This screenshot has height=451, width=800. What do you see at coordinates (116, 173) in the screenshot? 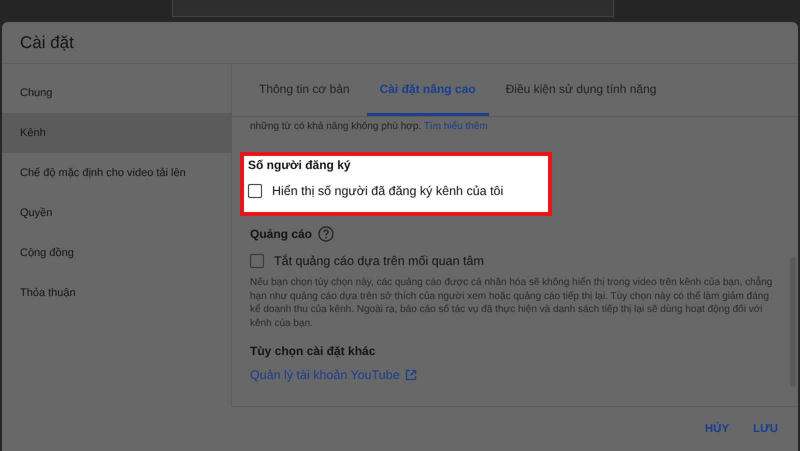
I see `sidebar-item: Chế độ mặc định cho video tải lên` at bounding box center [116, 173].